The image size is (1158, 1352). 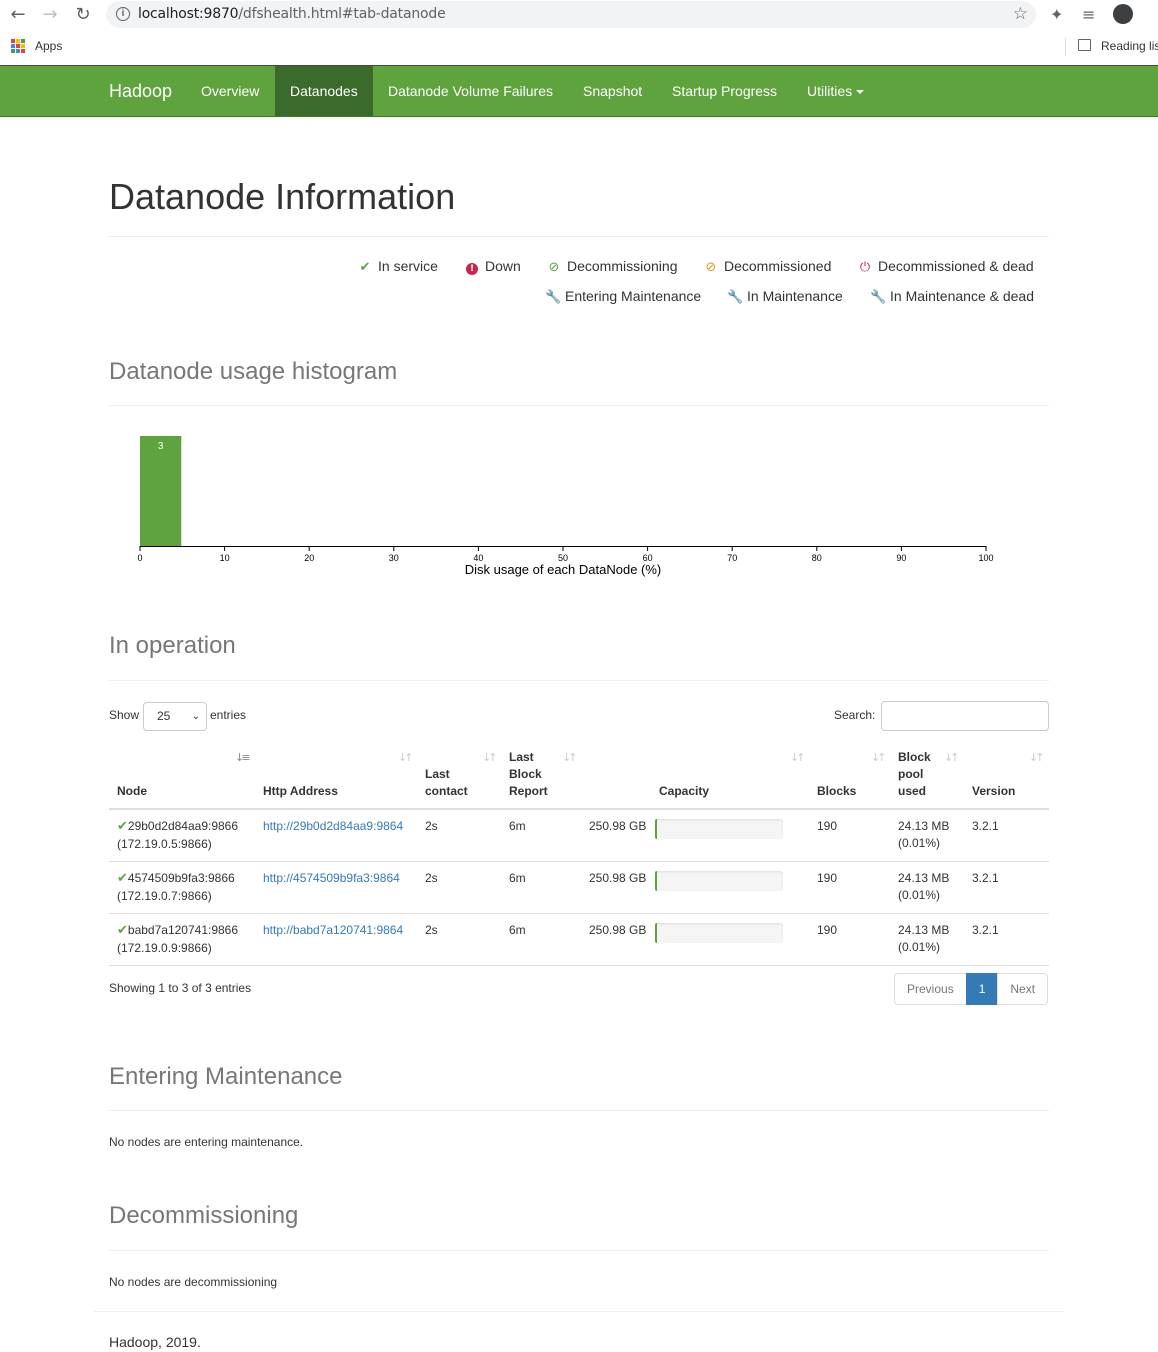 What do you see at coordinates (623, 296) in the screenshot?
I see `legend-entering-maintenance: 🔧 Entering Maintenance` at bounding box center [623, 296].